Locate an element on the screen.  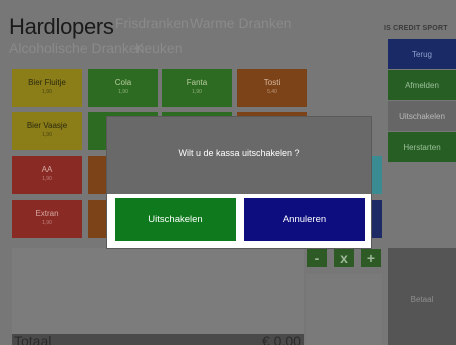
product-cola: Cola 1,90 is located at coordinates (123, 88).